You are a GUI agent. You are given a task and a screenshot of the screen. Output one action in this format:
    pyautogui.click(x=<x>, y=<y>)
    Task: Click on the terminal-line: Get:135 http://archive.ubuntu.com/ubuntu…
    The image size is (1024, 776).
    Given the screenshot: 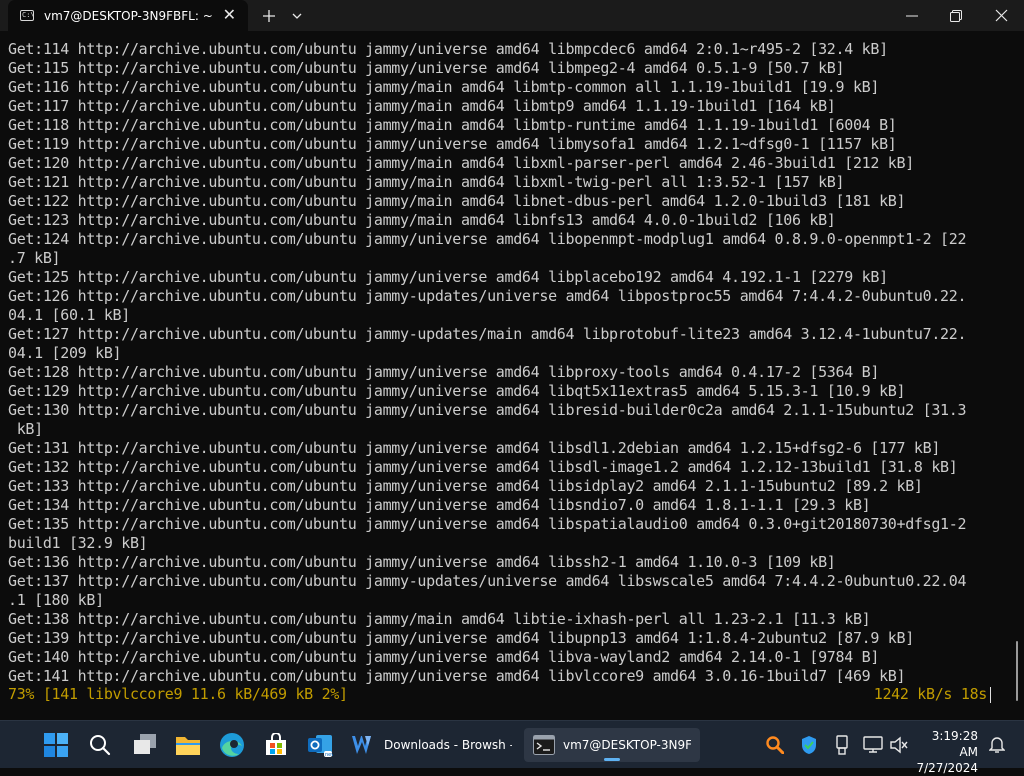 What is the action you would take?
    pyautogui.click(x=487, y=524)
    